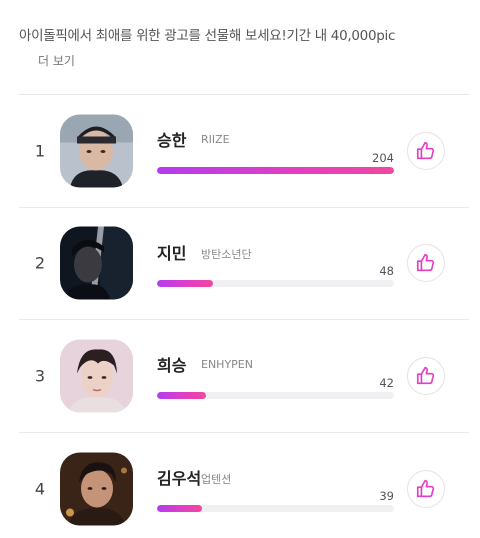 Image resolution: width=480 pixels, height=538 pixels. Describe the element at coordinates (40, 489) in the screenshot. I see `rank-number: 4` at that location.